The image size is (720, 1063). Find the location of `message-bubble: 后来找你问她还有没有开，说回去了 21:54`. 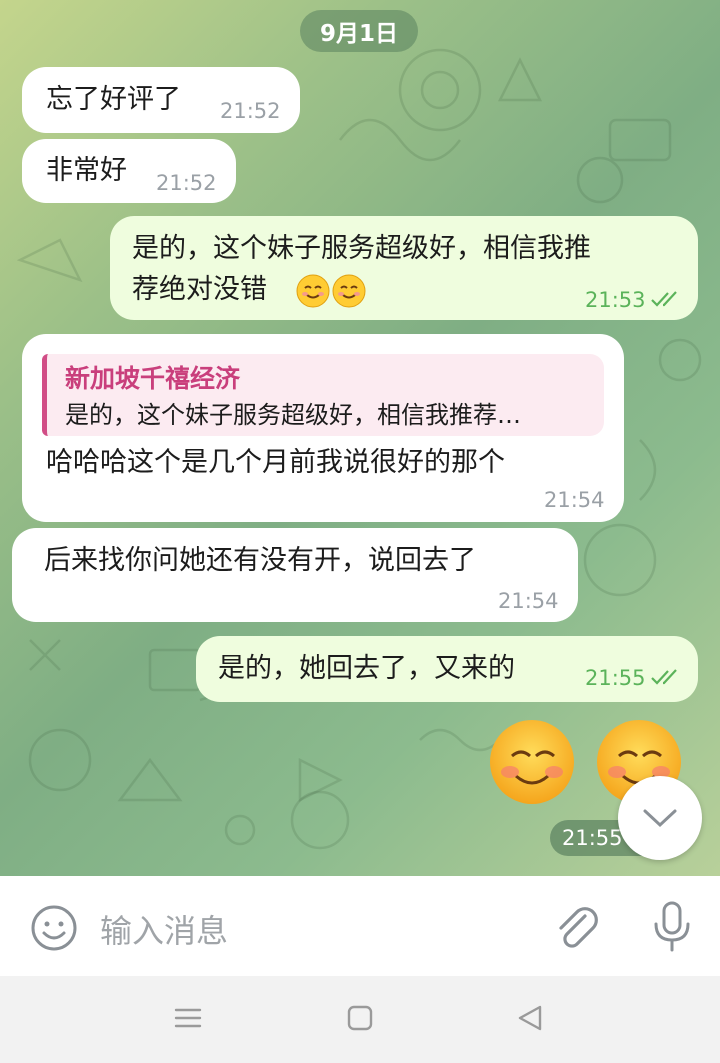

message-bubble: 后来找你问她还有没有开，说回去了 21:54 is located at coordinates (295, 575).